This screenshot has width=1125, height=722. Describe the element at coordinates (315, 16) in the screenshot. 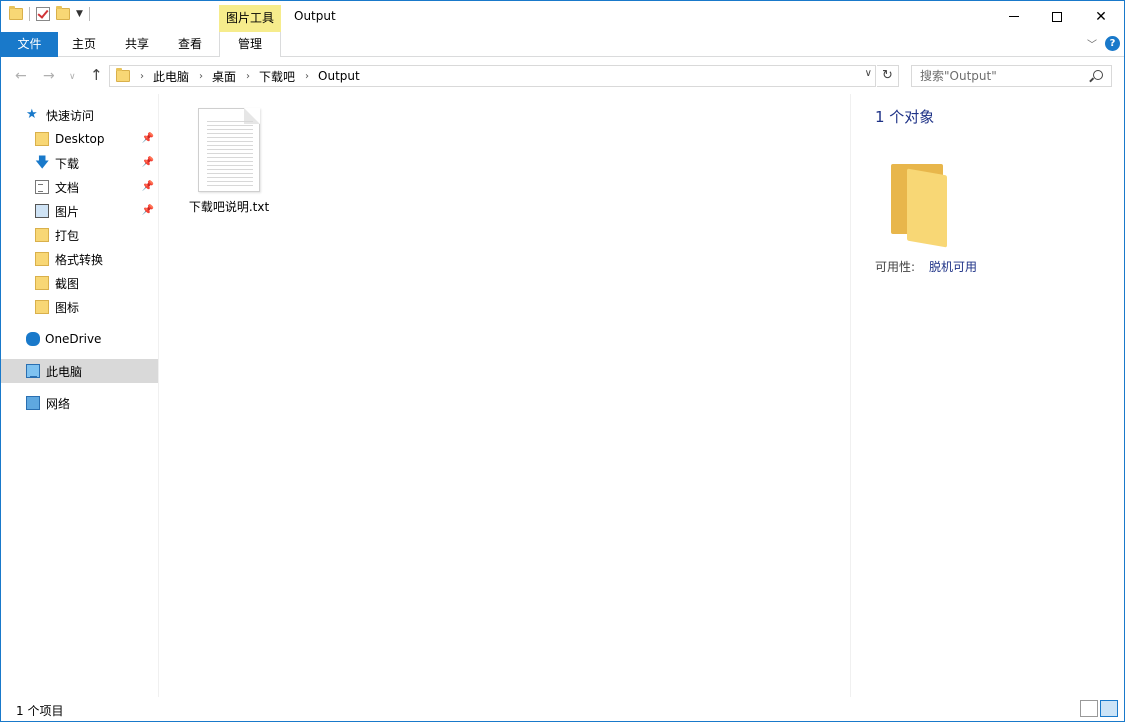

I see `window-title: Output` at that location.